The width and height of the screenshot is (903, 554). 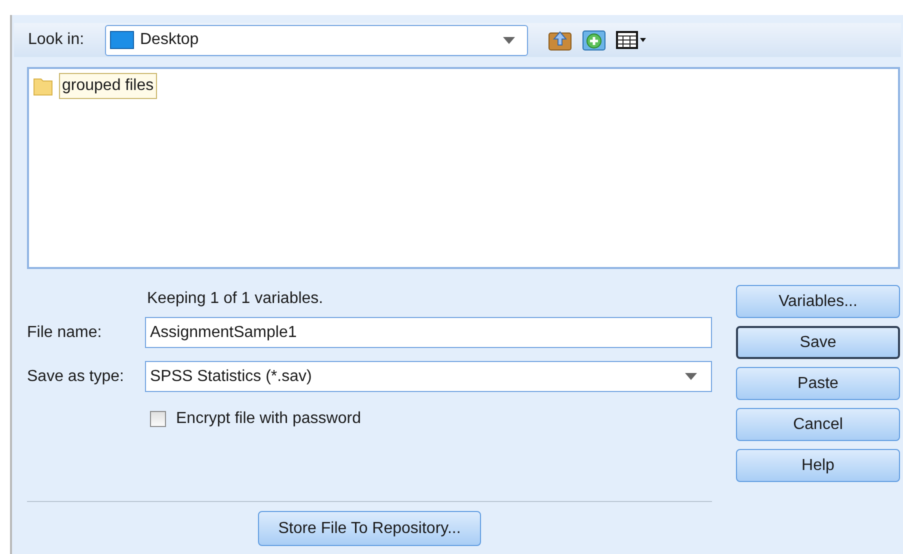 What do you see at coordinates (231, 376) in the screenshot?
I see `save-as-type-value: SPSS Statistics (*.sav)` at bounding box center [231, 376].